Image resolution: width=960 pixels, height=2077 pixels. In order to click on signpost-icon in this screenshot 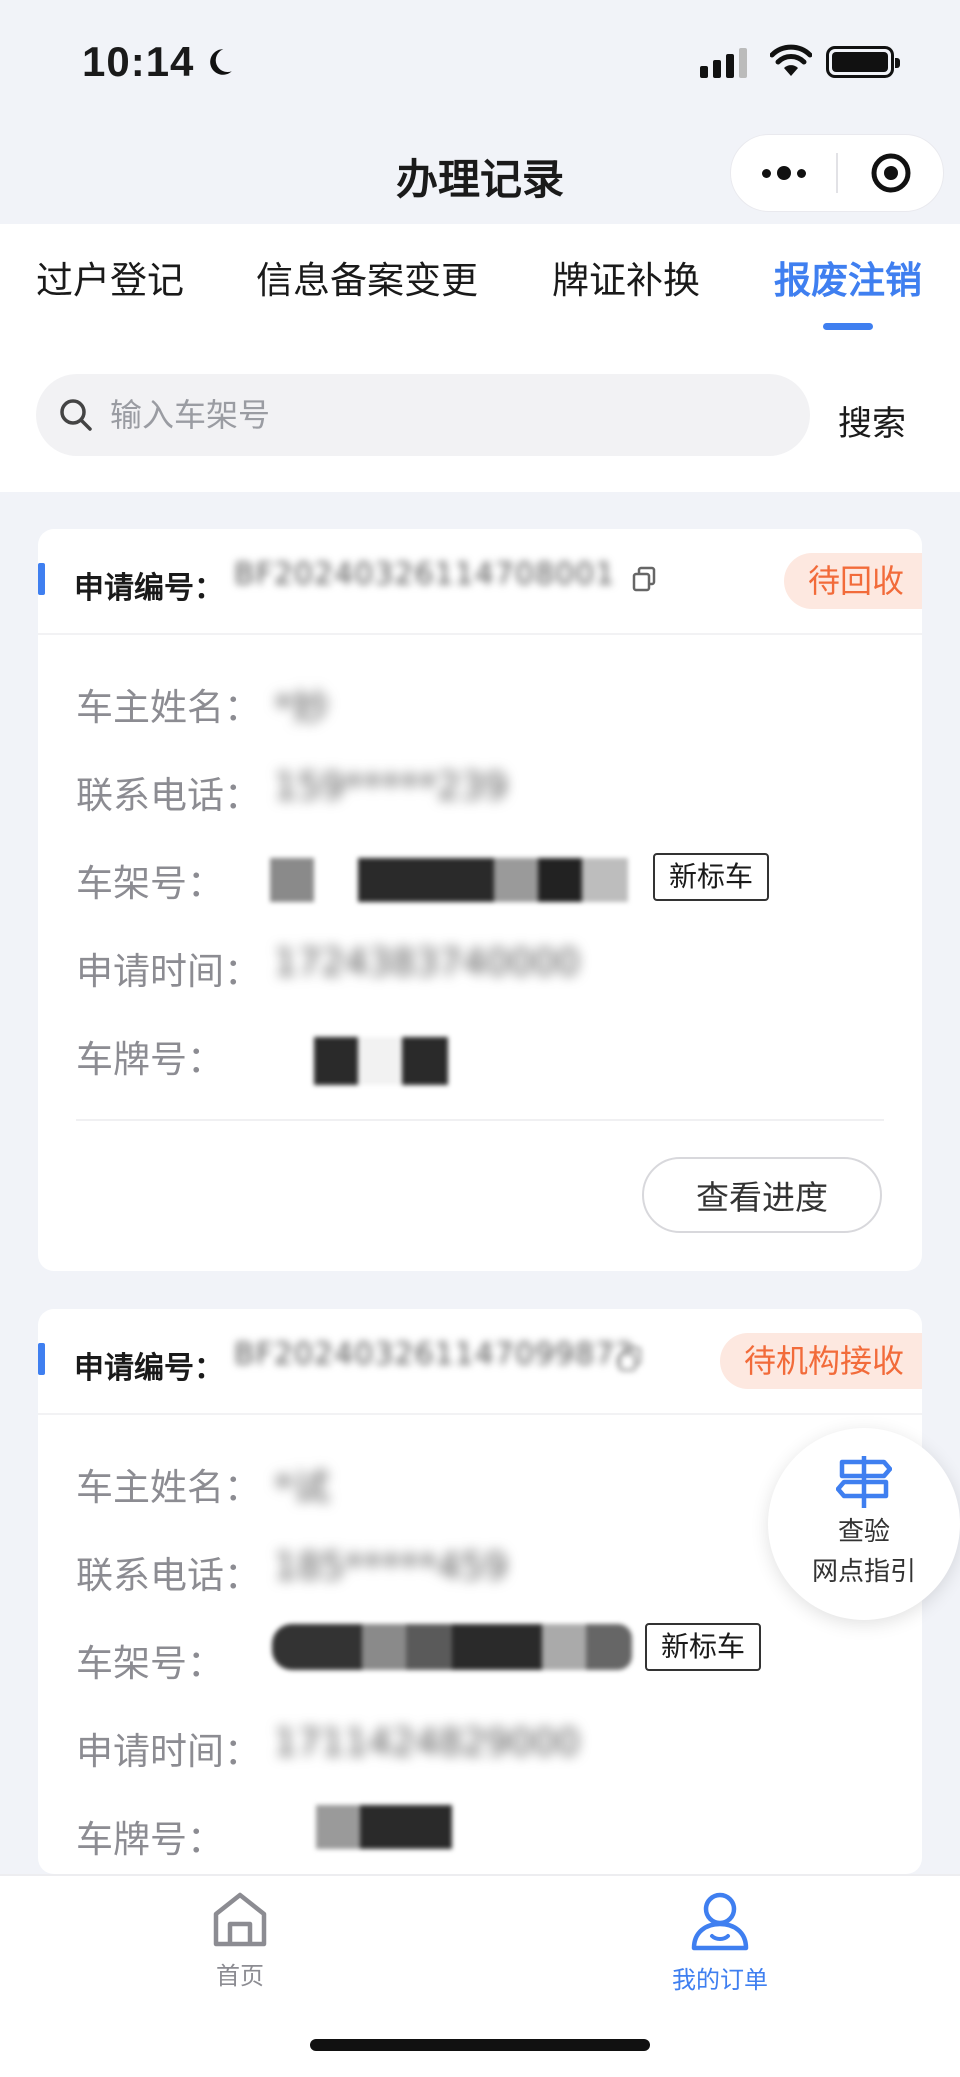, I will do `click(864, 1482)`.